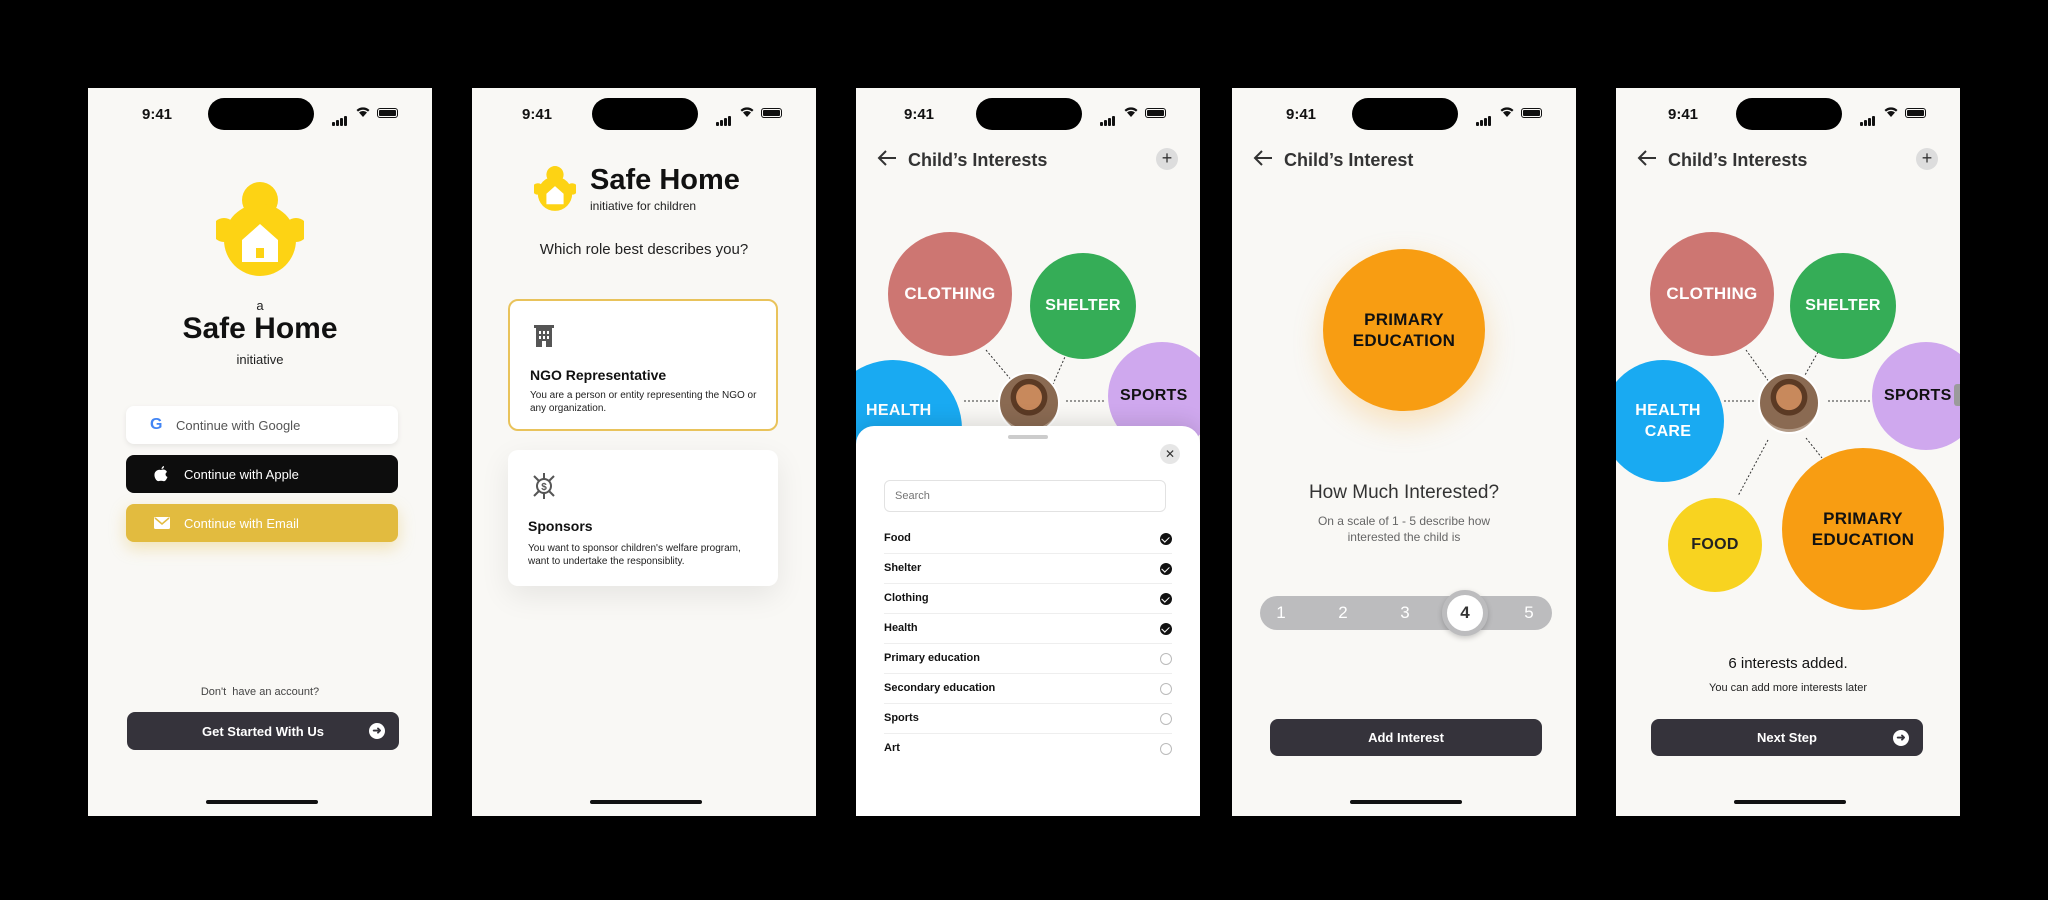  I want to click on scroll-handle, so click(1957, 395).